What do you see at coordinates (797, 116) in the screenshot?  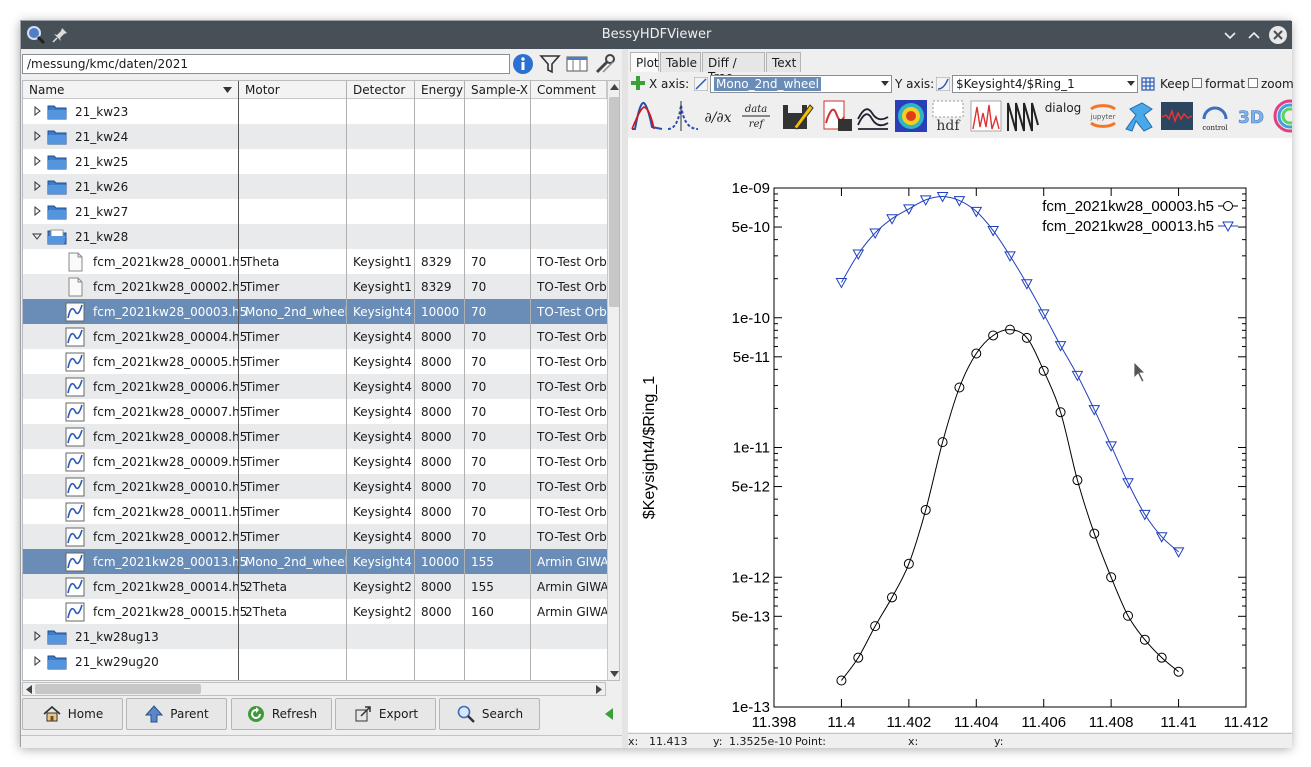 I see `save-pdf-icon` at bounding box center [797, 116].